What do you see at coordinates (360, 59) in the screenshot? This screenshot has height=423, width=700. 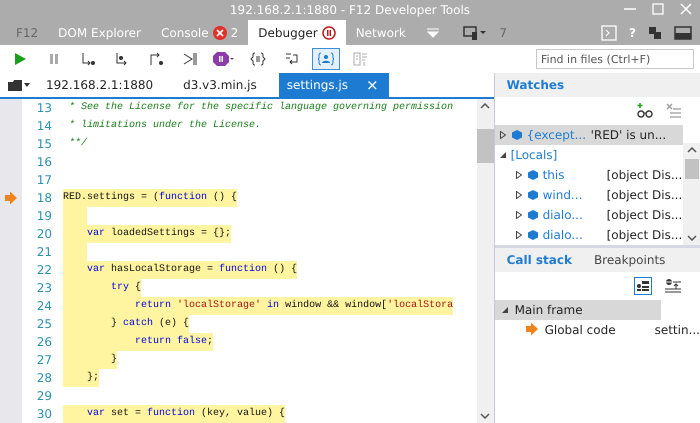 I see `document-lines-icon` at bounding box center [360, 59].